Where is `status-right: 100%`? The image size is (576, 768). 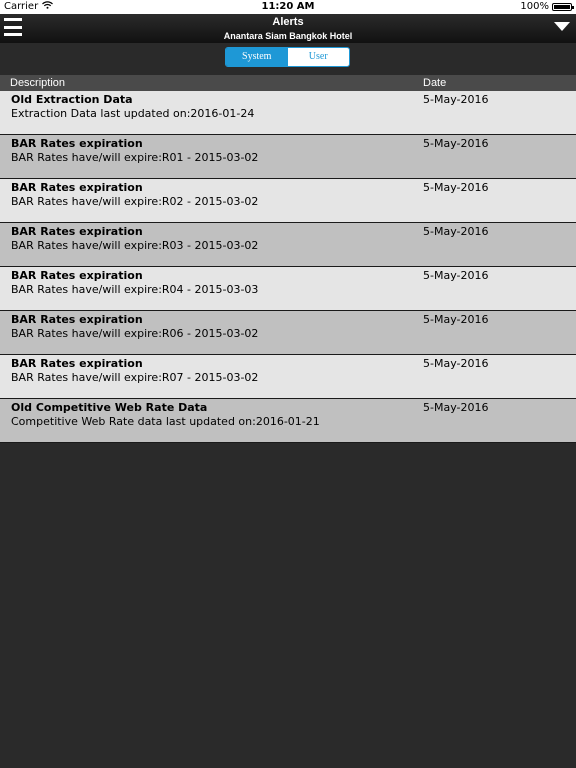
status-right: 100% is located at coordinates (547, 7).